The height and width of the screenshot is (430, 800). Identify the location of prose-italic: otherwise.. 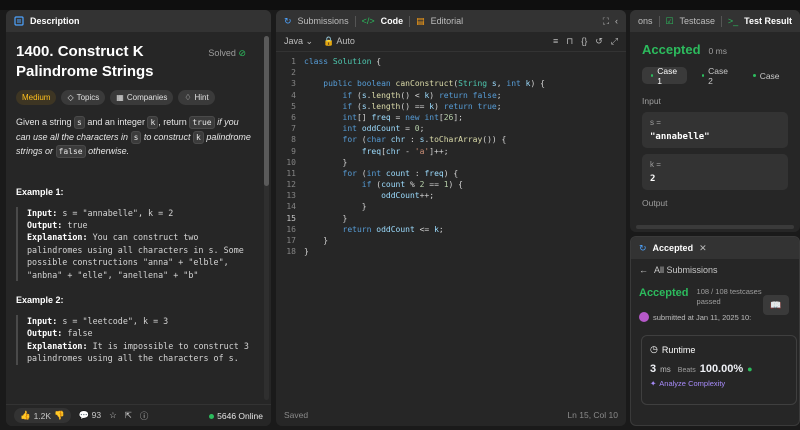
(109, 151).